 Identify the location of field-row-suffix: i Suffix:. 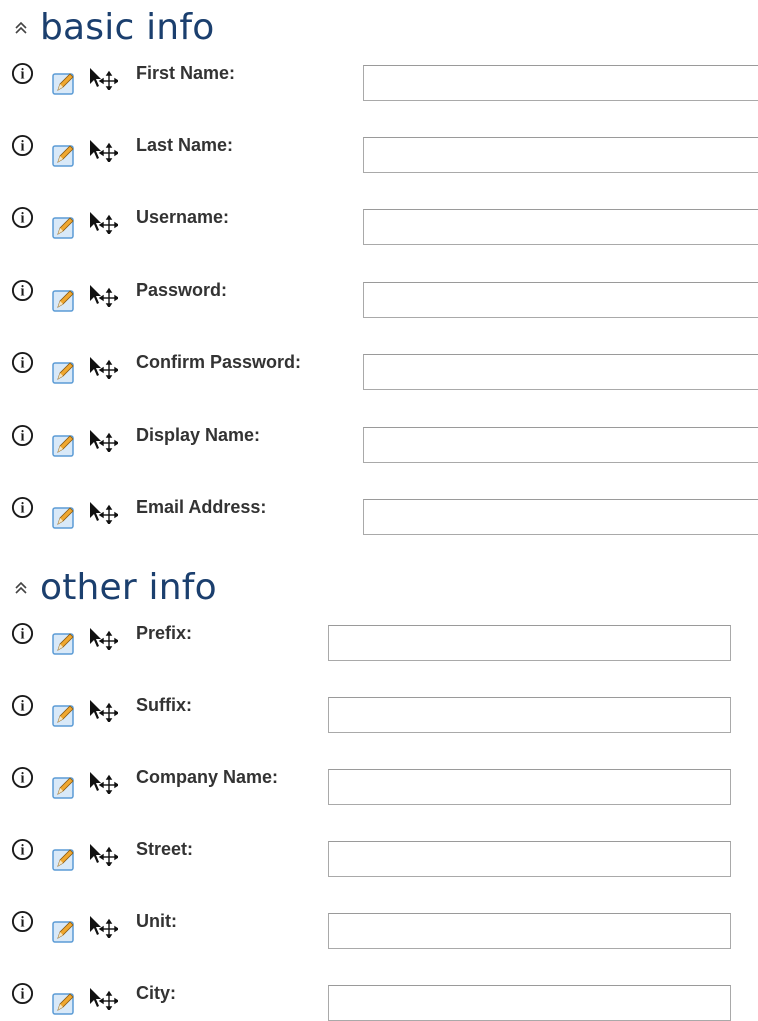
(384, 714).